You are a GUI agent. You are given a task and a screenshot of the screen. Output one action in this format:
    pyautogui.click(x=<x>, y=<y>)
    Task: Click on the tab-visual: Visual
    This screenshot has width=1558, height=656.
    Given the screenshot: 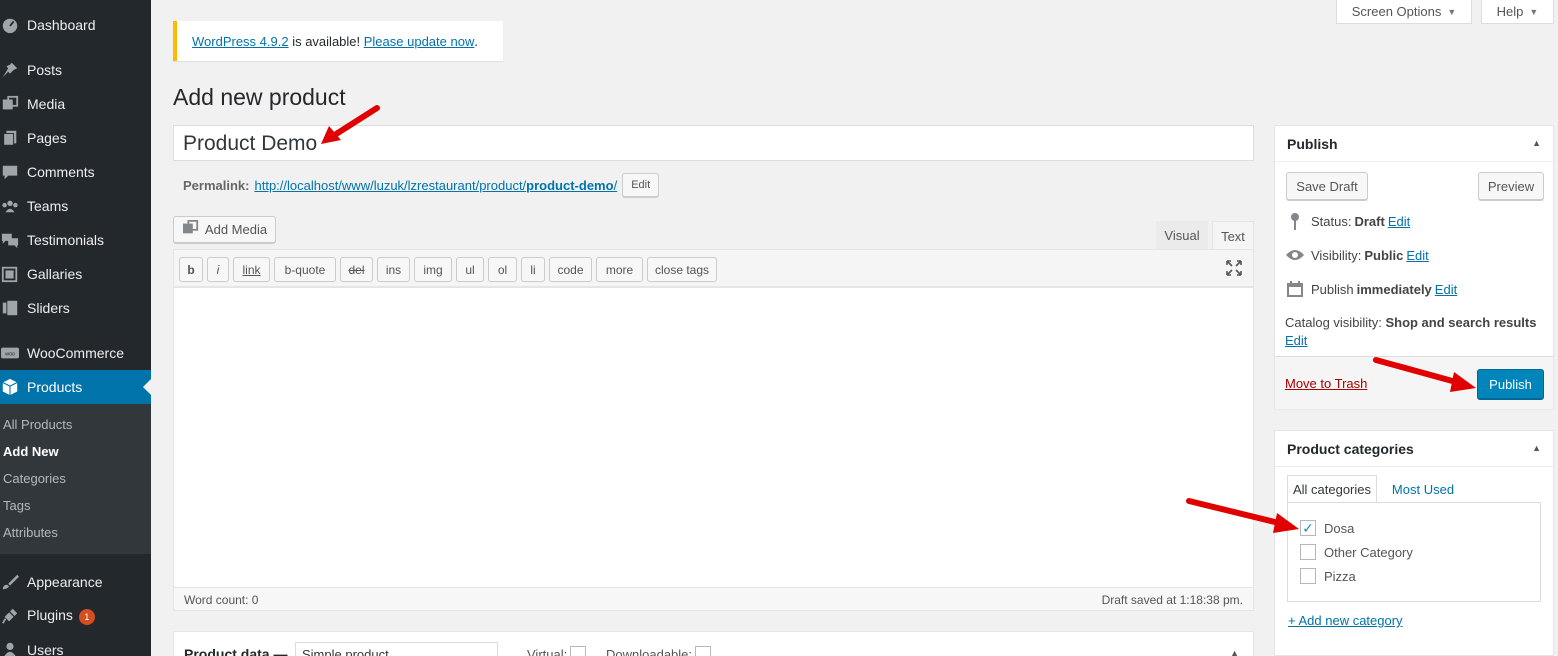 What is the action you would take?
    pyautogui.click(x=1182, y=235)
    